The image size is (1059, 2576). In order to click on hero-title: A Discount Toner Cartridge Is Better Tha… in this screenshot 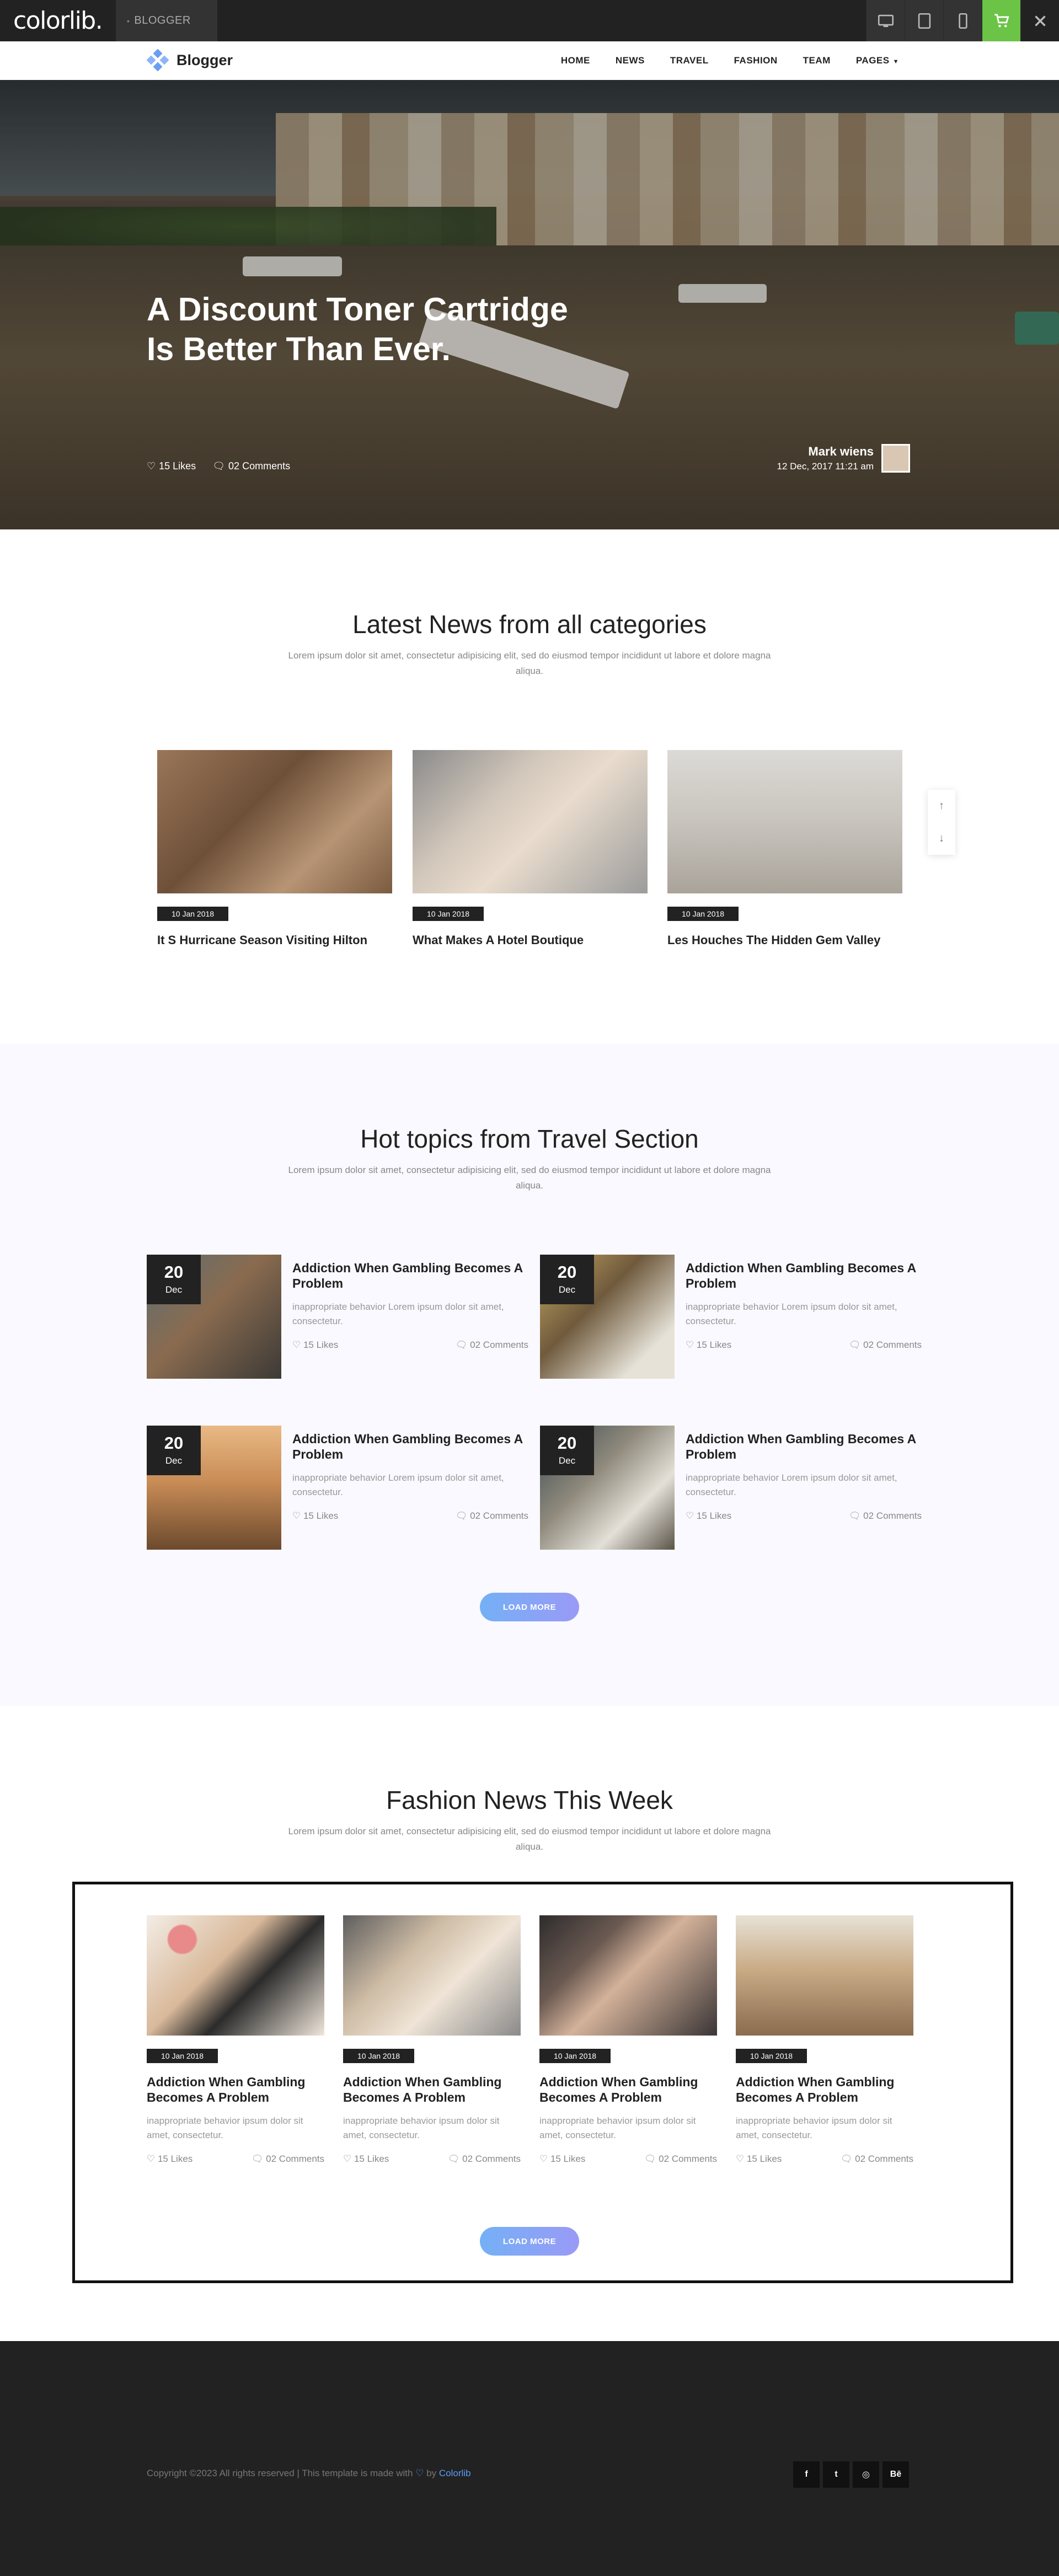, I will do `click(395, 329)`.